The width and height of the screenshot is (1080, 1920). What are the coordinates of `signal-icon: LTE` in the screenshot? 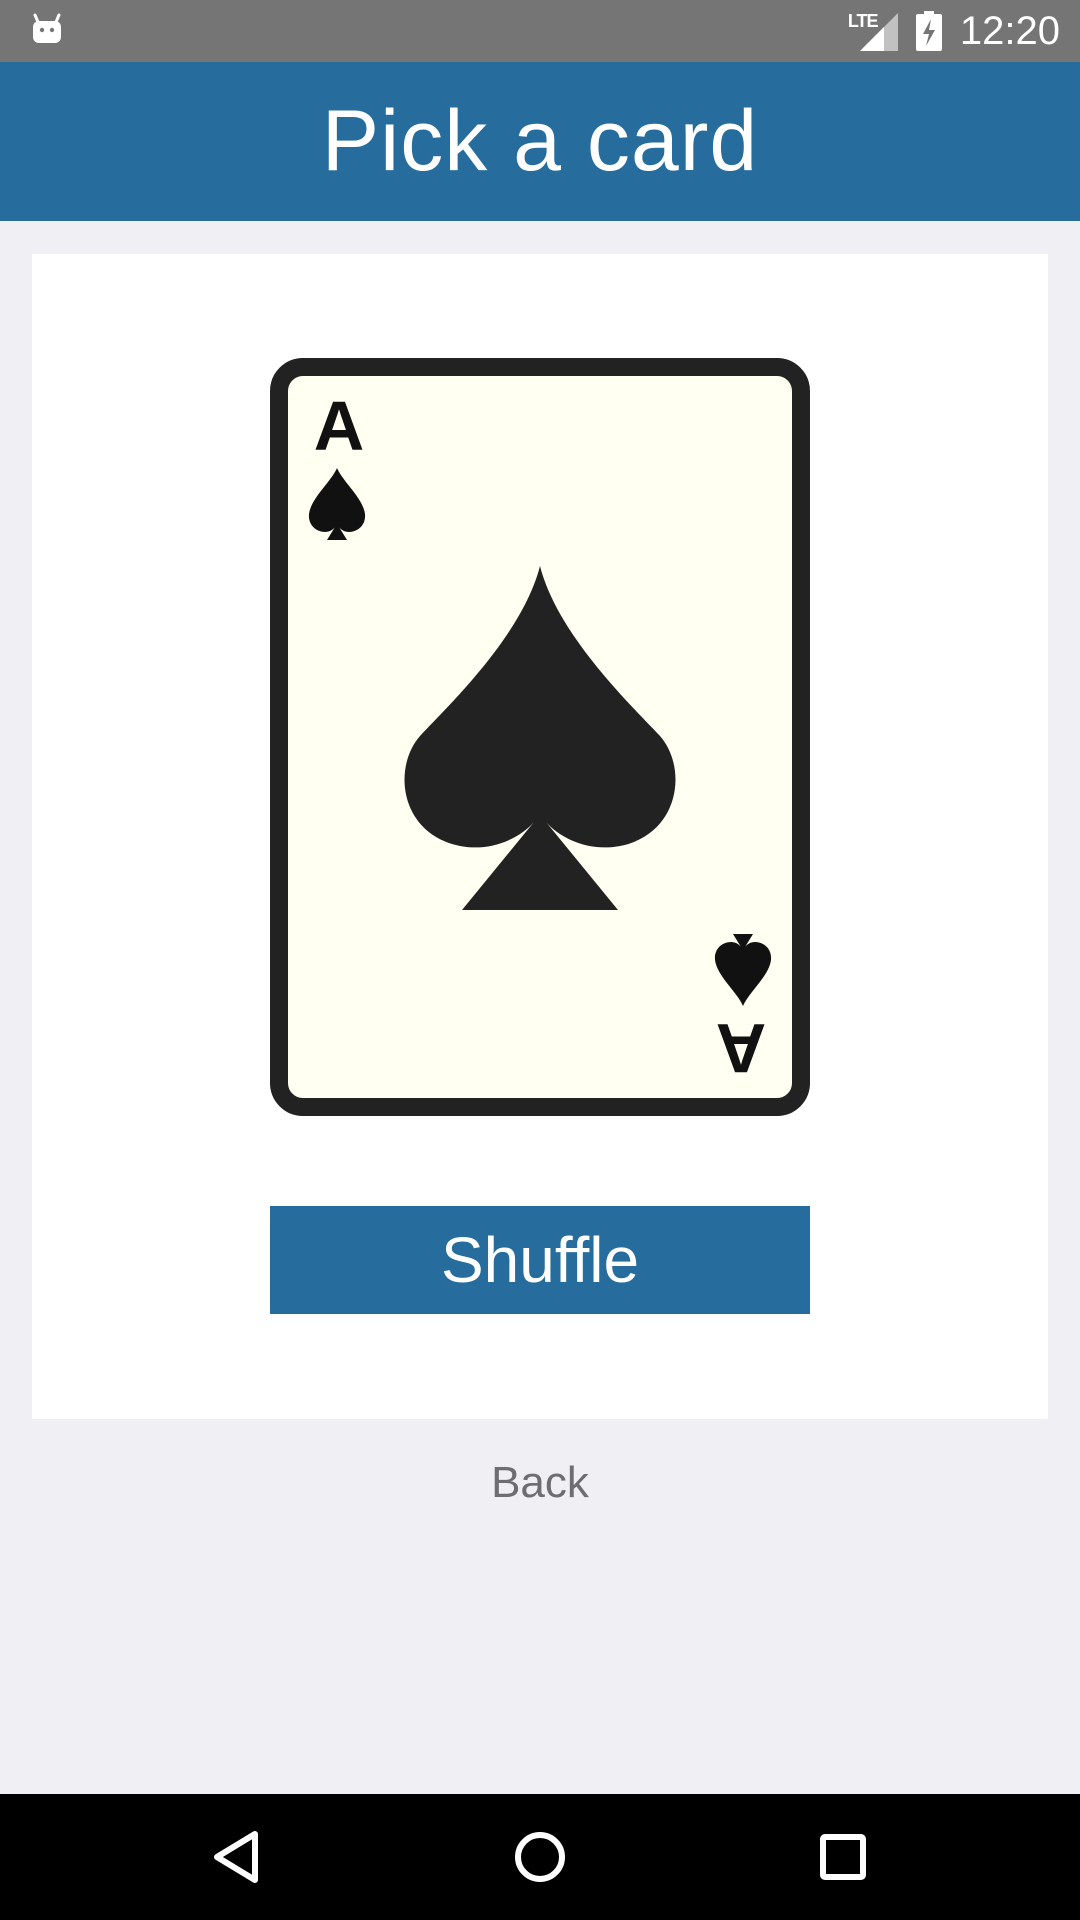 It's located at (873, 31).